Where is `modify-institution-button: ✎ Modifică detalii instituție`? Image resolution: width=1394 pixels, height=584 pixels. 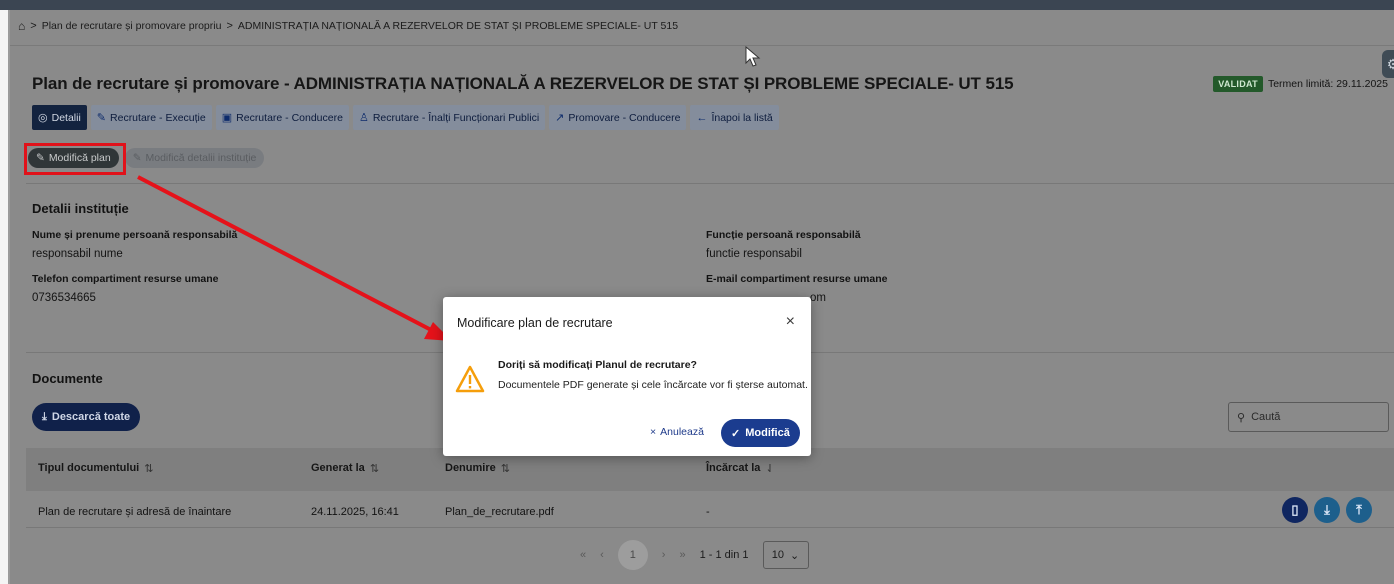
modify-institution-button: ✎ Modifică detalii instituție is located at coordinates (194, 158).